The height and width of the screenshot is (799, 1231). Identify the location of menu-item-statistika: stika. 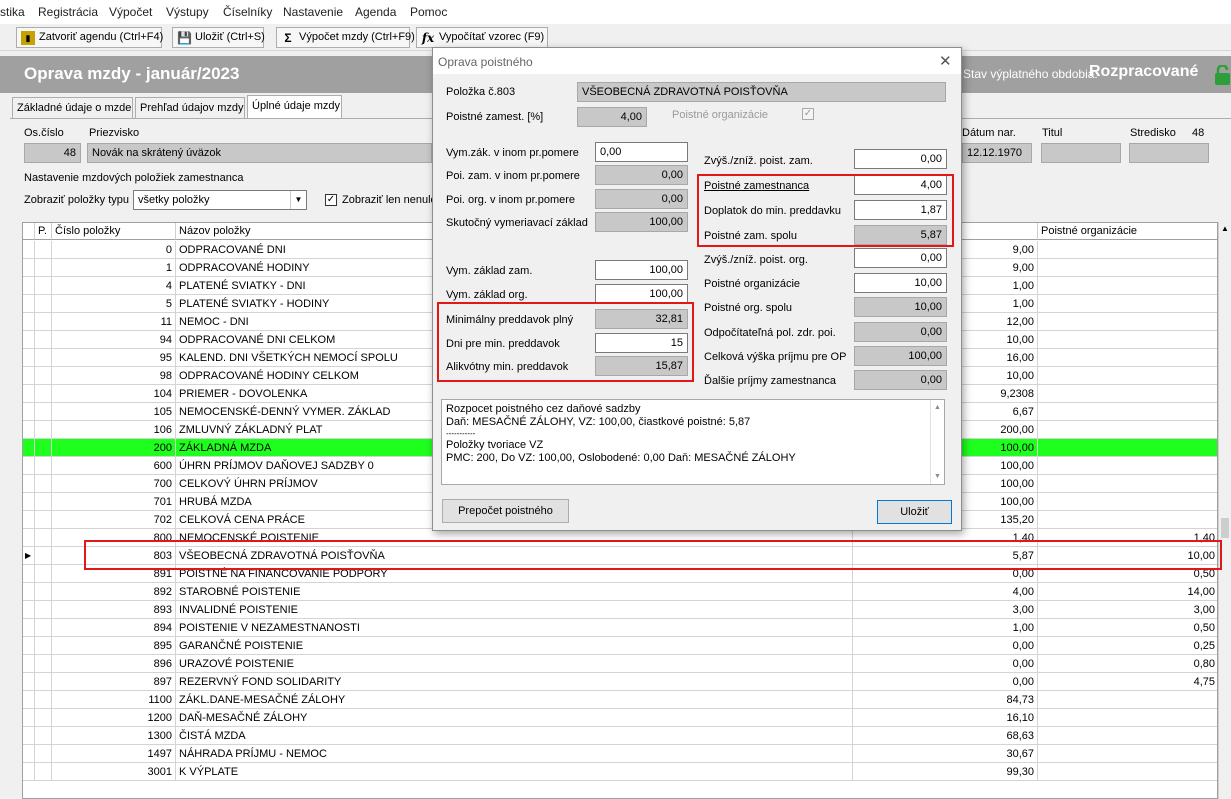
(12, 12).